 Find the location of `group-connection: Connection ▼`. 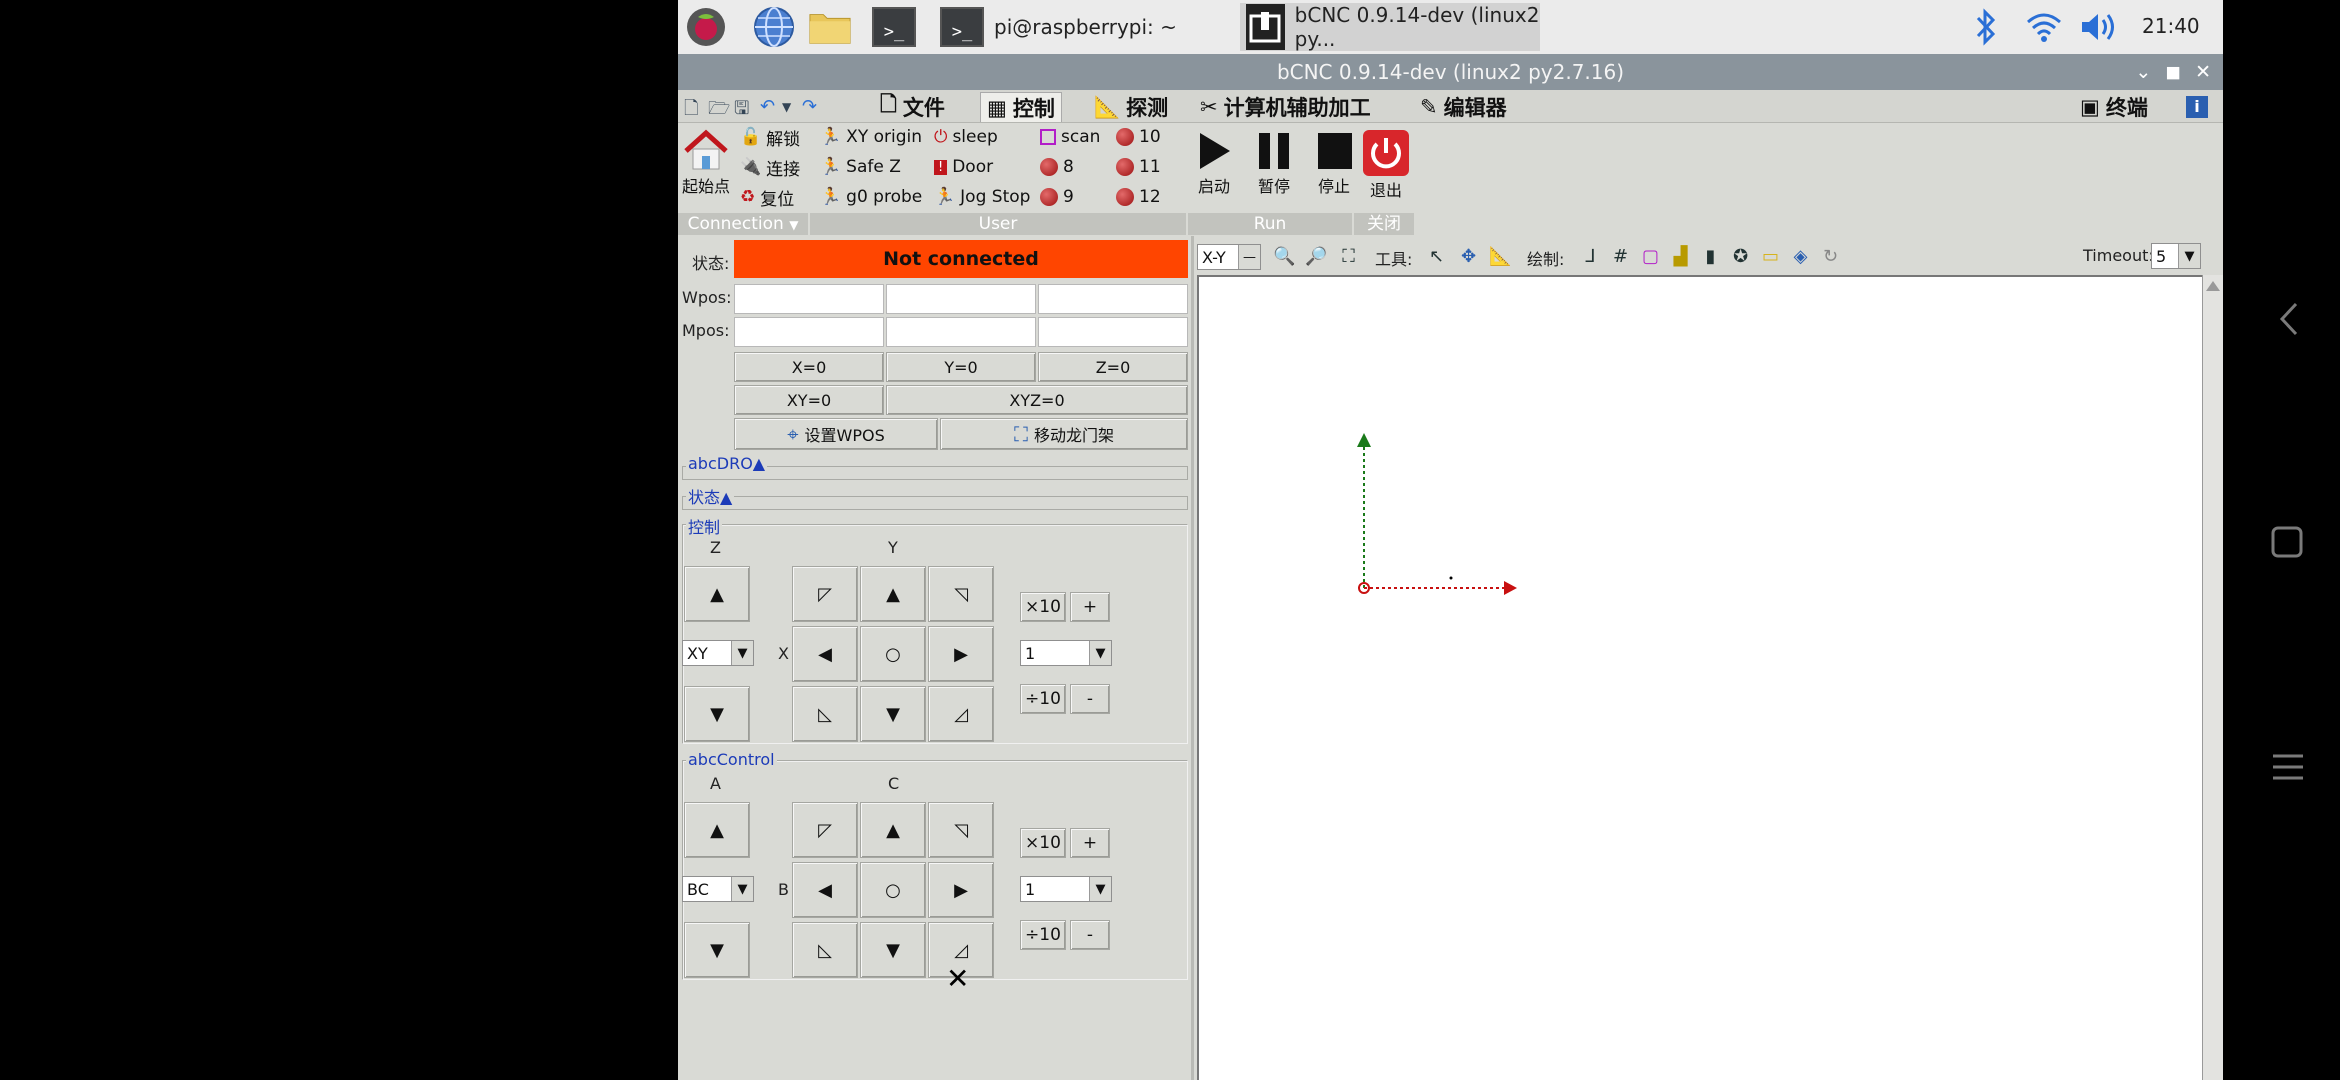

group-connection: Connection ▼ is located at coordinates (743, 224).